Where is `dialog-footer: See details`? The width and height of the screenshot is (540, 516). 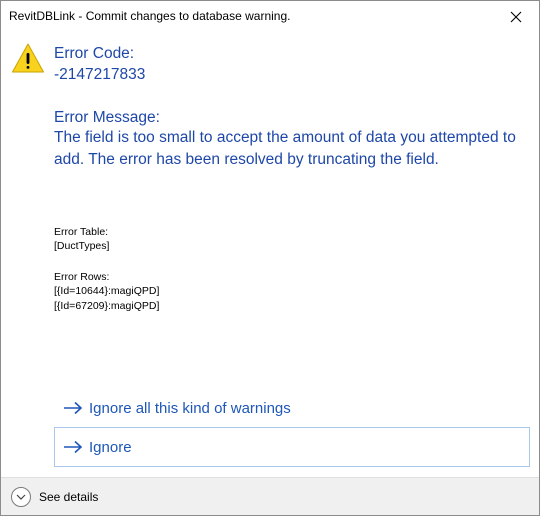
dialog-footer: See details is located at coordinates (270, 496).